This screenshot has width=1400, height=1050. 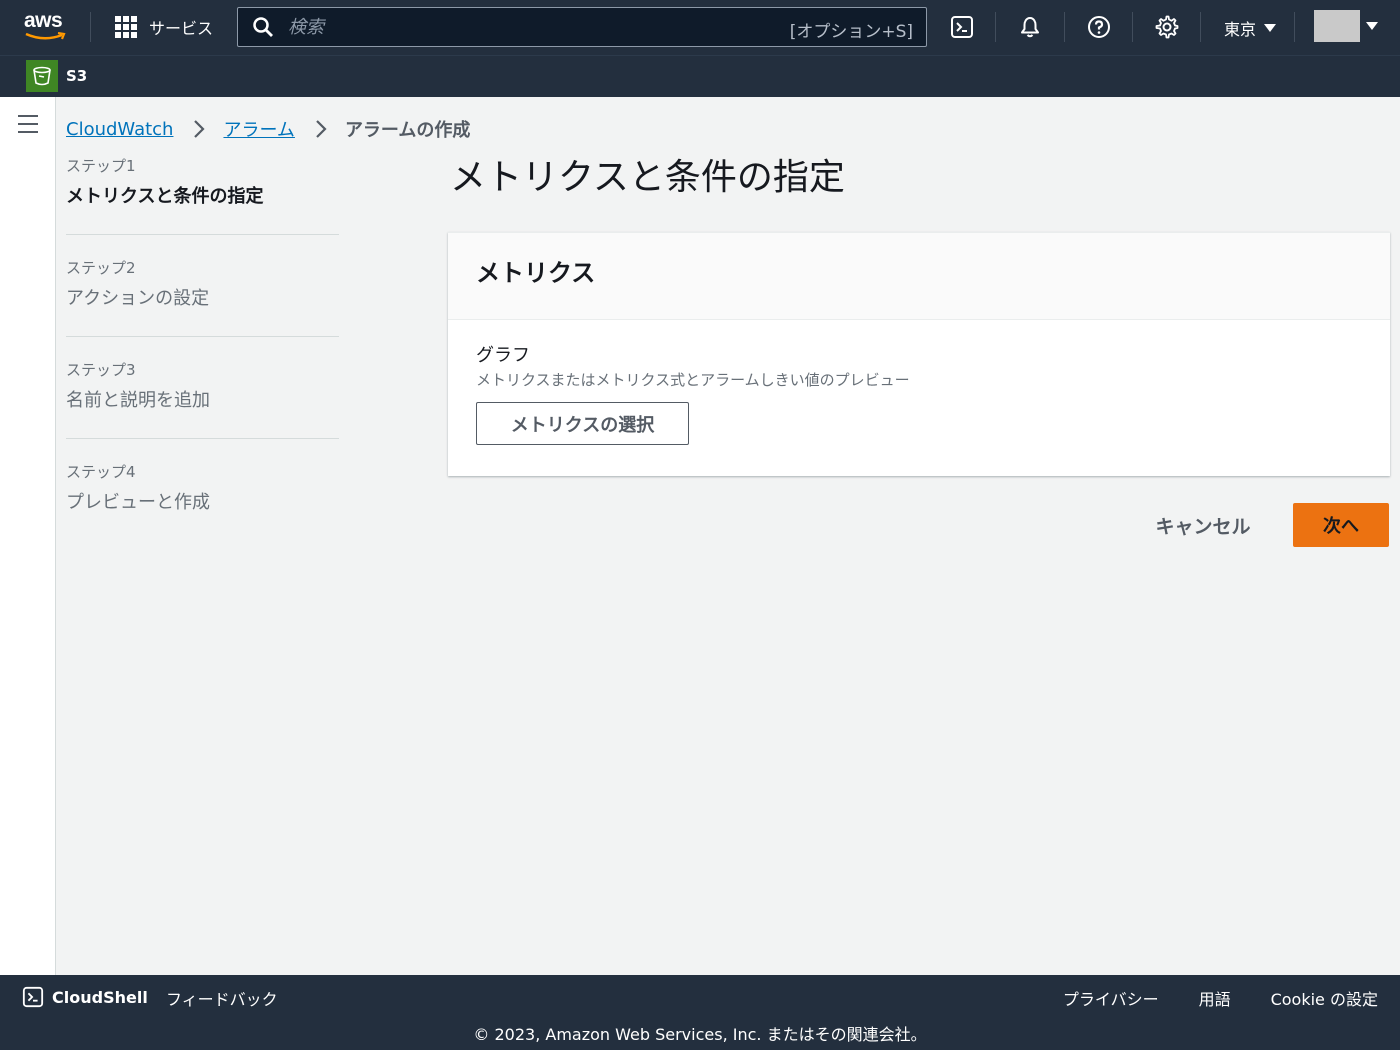 I want to click on step-title: 名前と説明を追加, so click(x=138, y=400).